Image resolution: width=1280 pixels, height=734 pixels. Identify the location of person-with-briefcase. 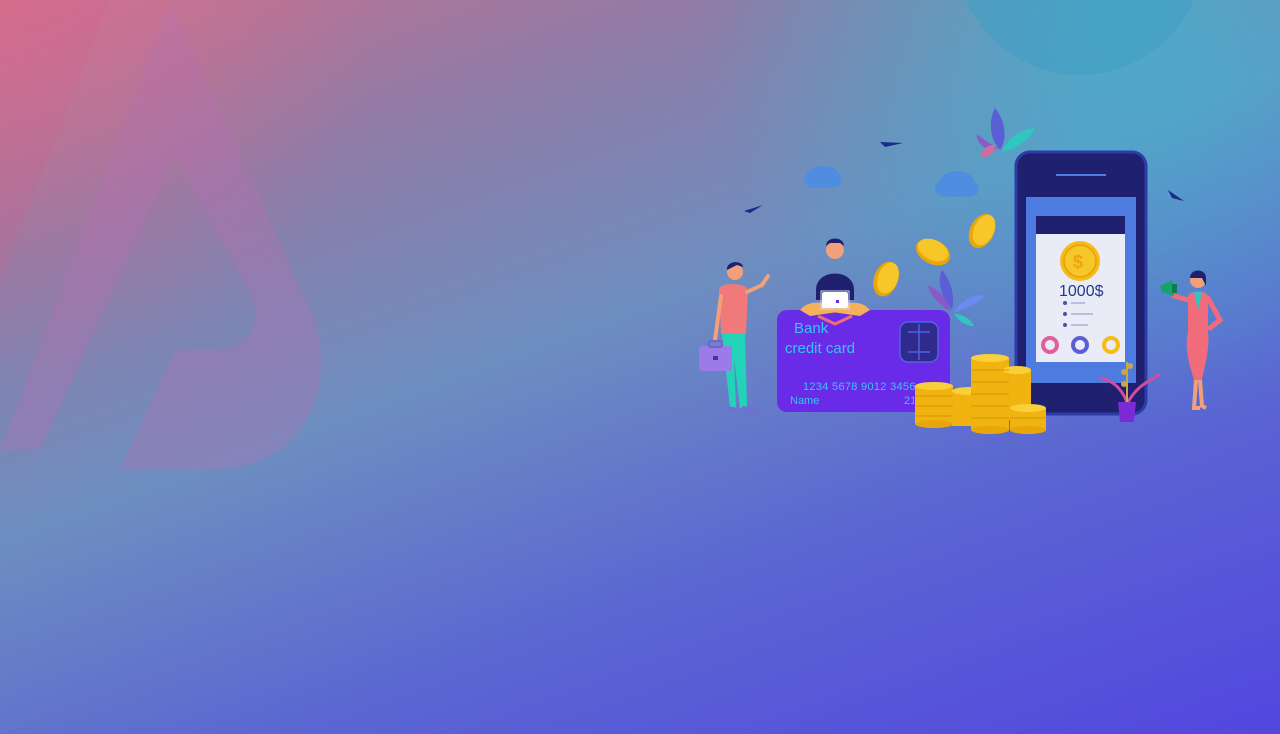
(741, 337).